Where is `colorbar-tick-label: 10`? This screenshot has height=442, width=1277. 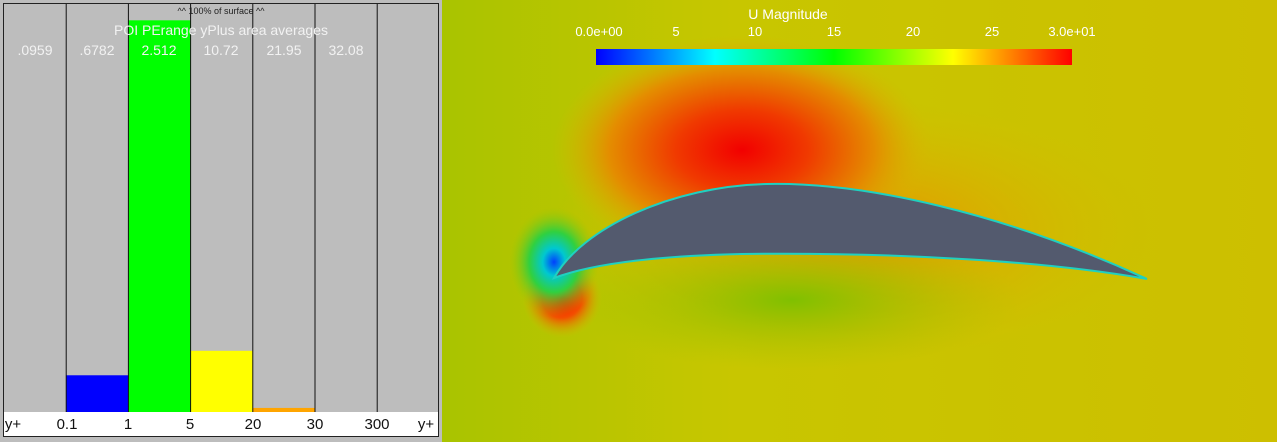 colorbar-tick-label: 10 is located at coordinates (755, 31).